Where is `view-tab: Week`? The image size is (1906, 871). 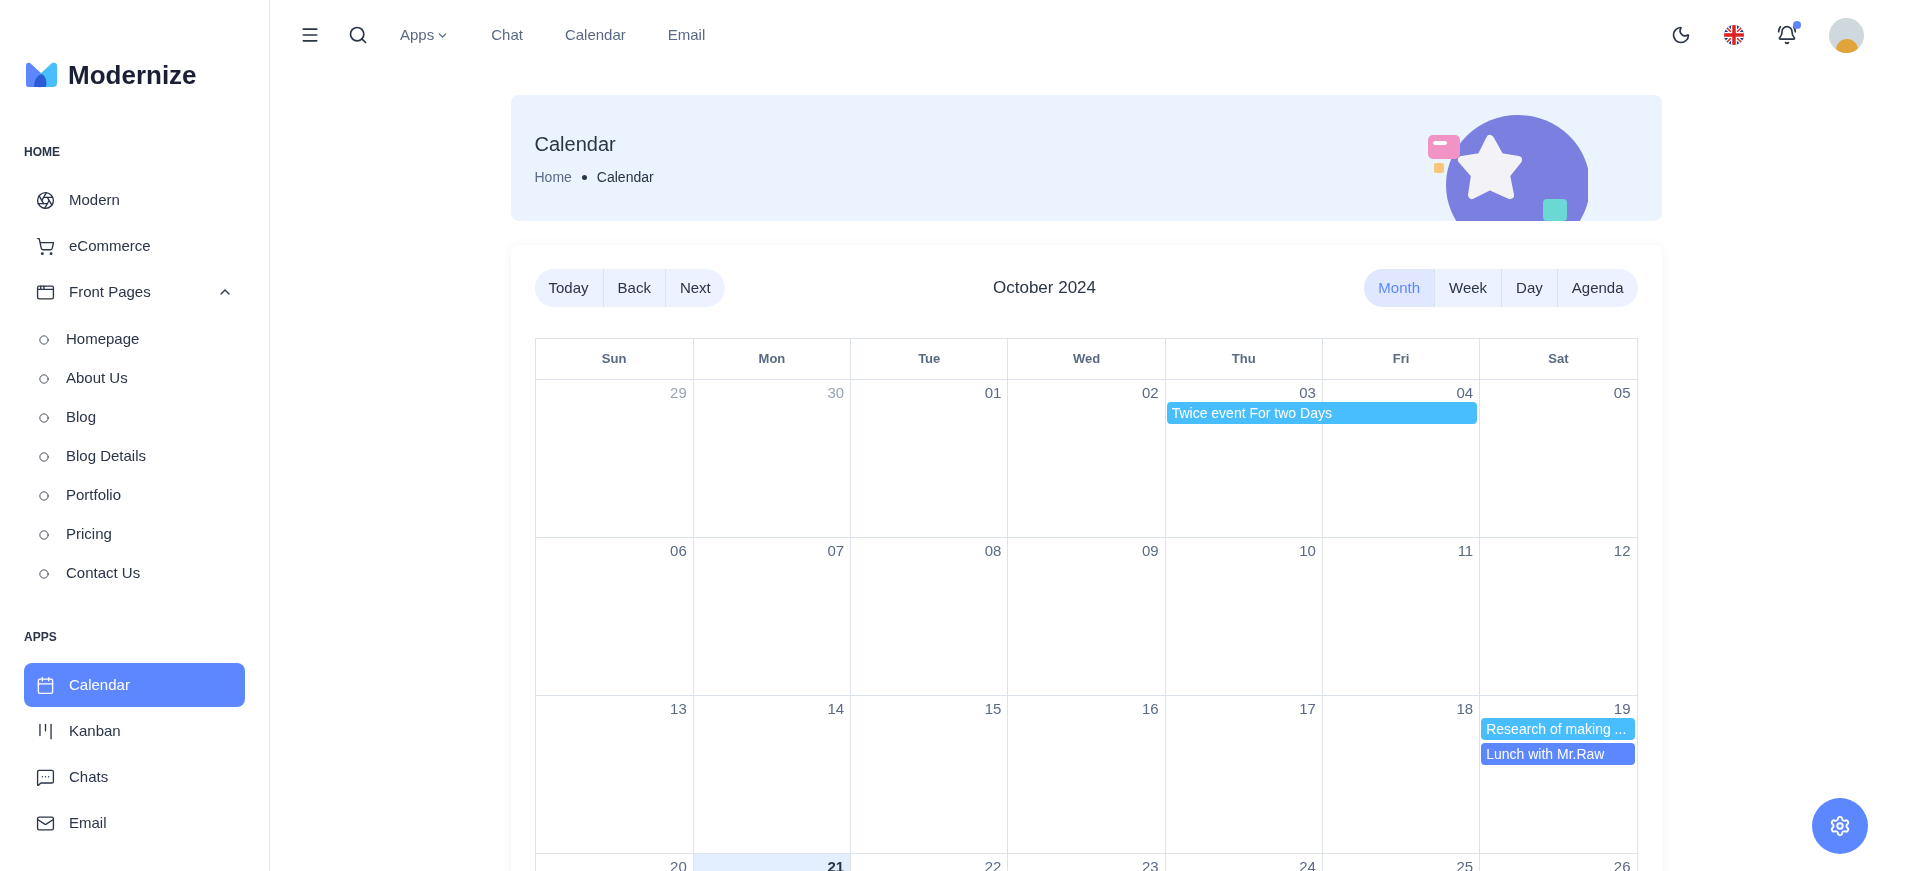
view-tab: Week is located at coordinates (1468, 288).